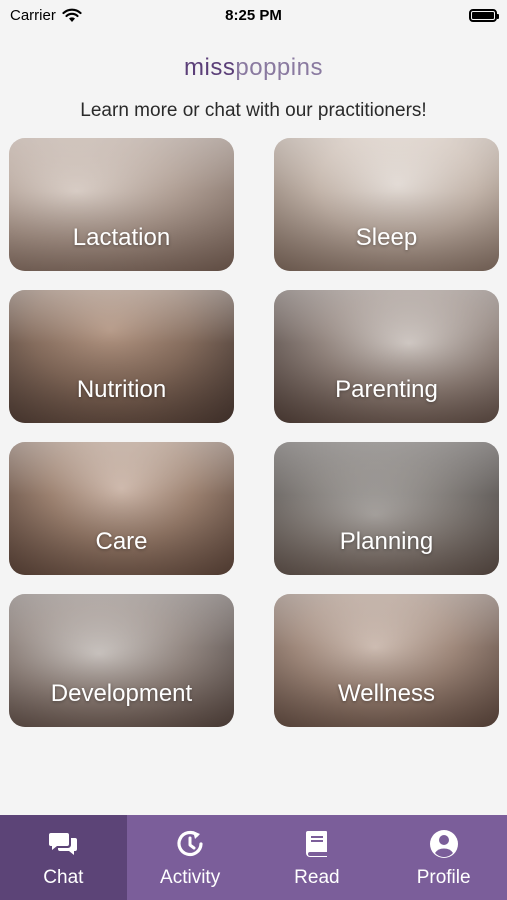  I want to click on logo-miss: miss, so click(210, 67).